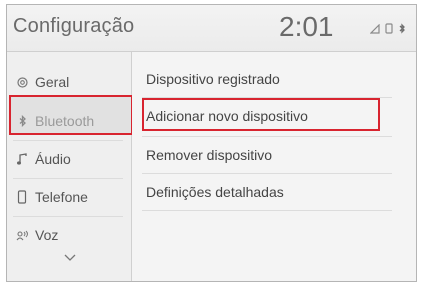 This screenshot has width=423, height=286. What do you see at coordinates (47, 235) in the screenshot?
I see `sidebar-item-label: Voz` at bounding box center [47, 235].